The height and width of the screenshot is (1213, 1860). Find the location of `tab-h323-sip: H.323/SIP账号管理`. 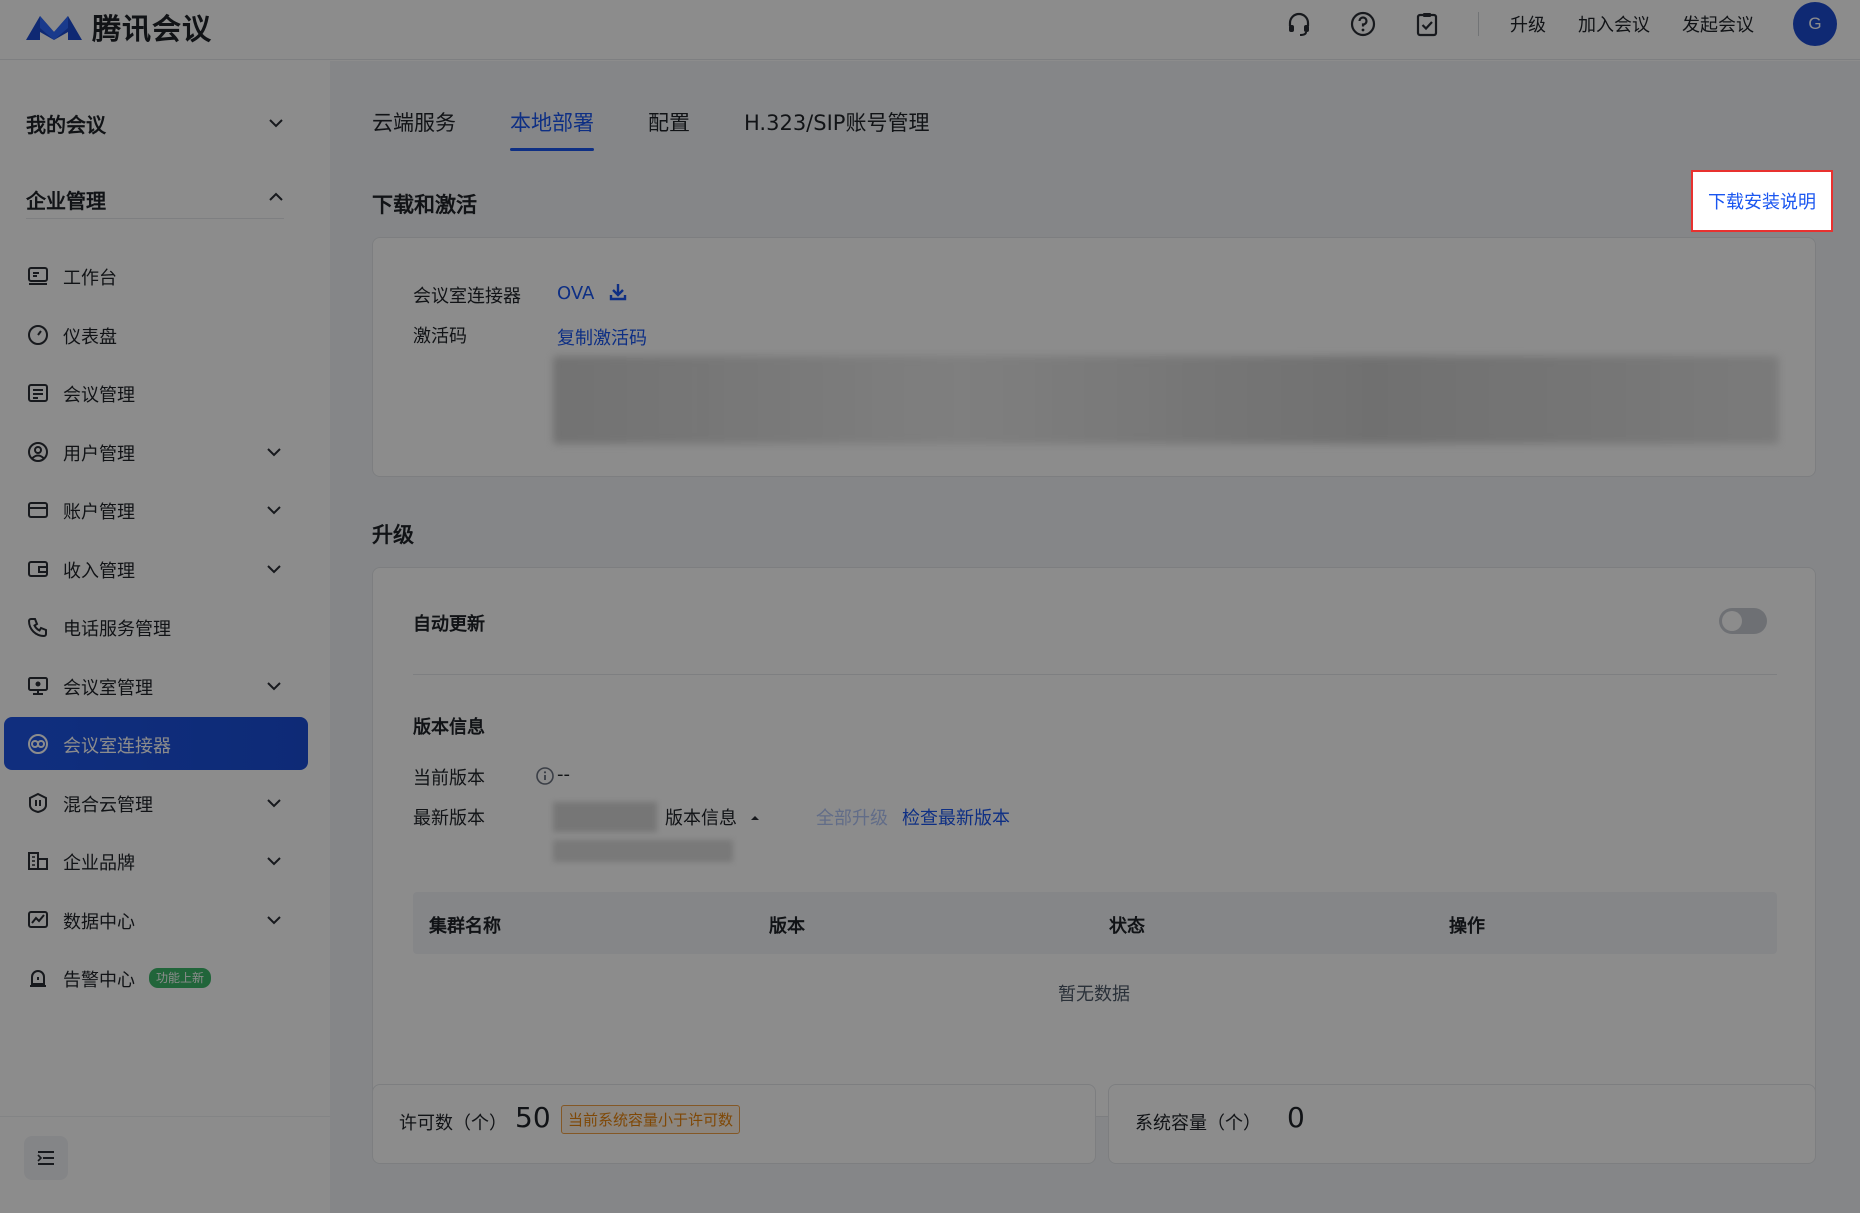

tab-h323-sip: H.323/SIP账号管理 is located at coordinates (836, 127).